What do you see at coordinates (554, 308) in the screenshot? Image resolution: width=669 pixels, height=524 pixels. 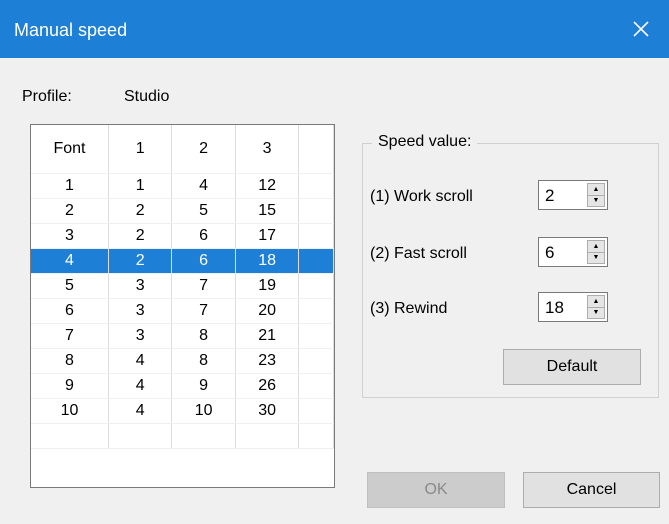 I see `rewind-value: 18` at bounding box center [554, 308].